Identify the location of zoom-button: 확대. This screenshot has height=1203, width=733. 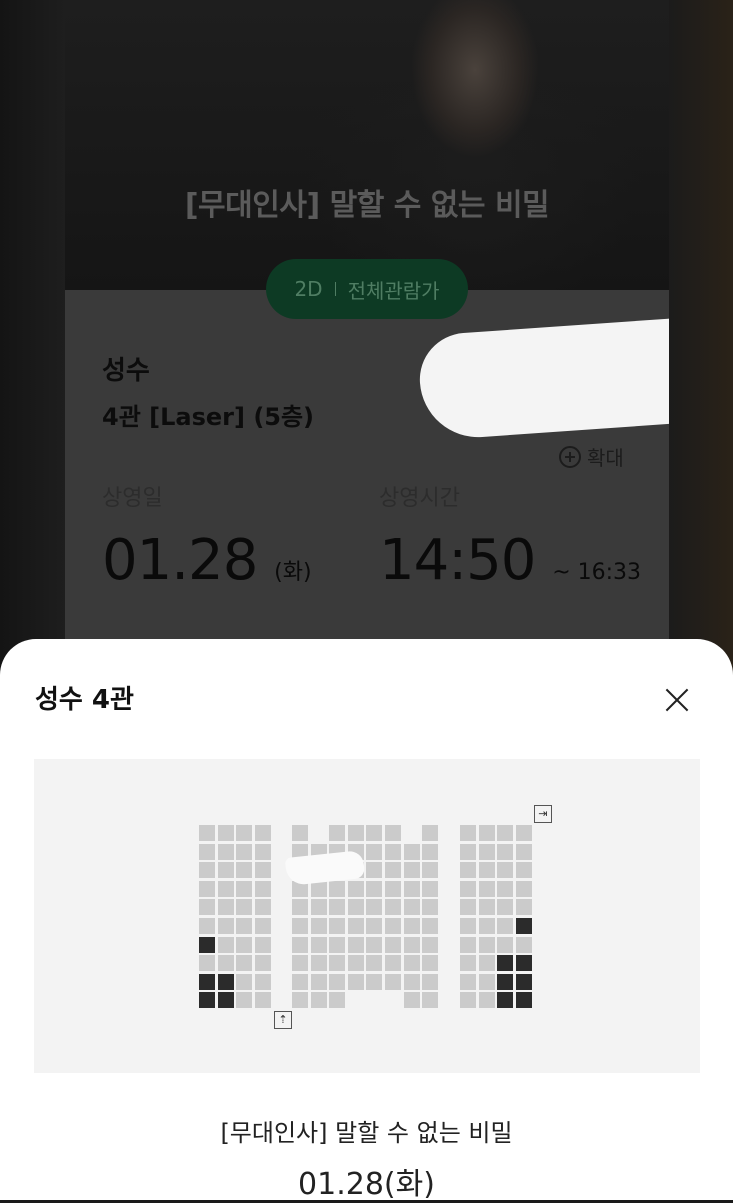
(591, 456).